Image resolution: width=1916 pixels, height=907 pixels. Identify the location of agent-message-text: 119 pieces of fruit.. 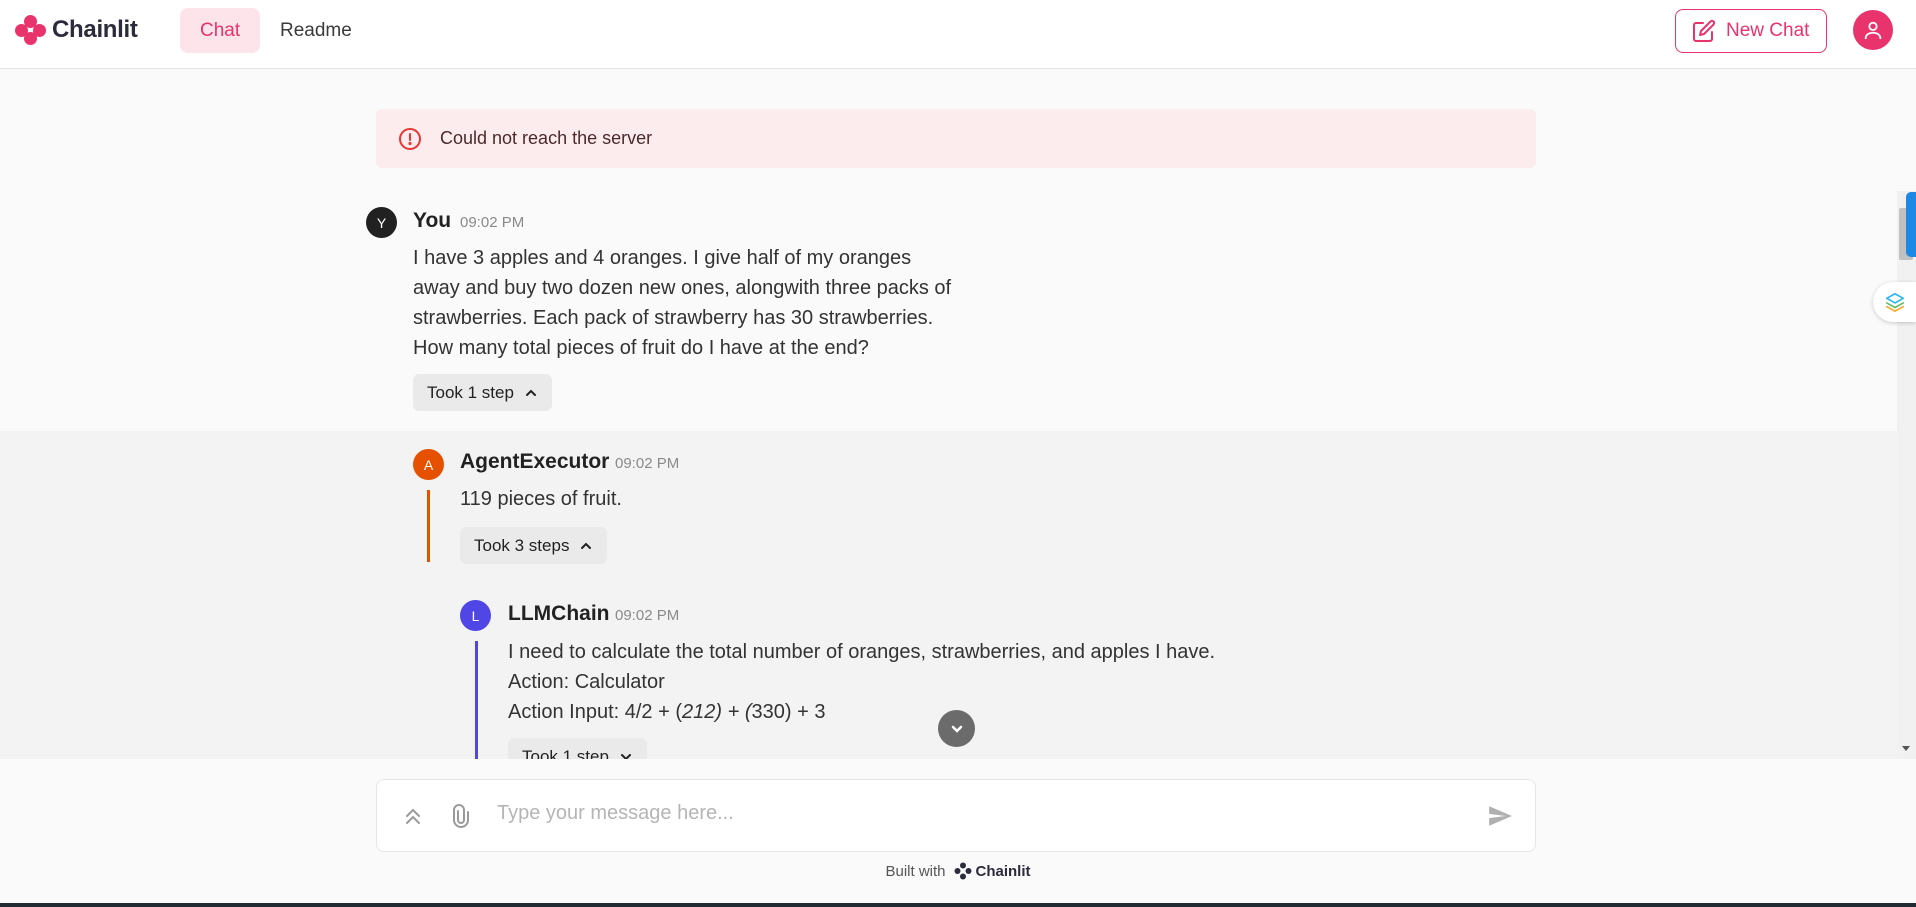
(541, 499).